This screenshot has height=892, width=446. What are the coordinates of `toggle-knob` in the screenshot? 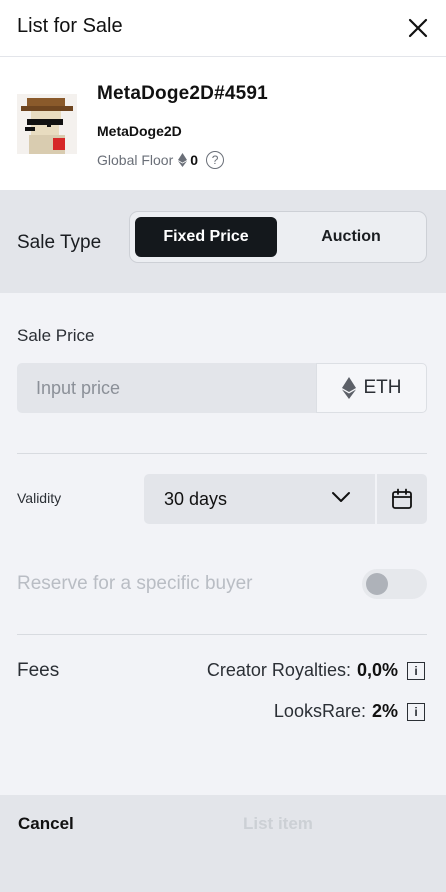 It's located at (377, 584).